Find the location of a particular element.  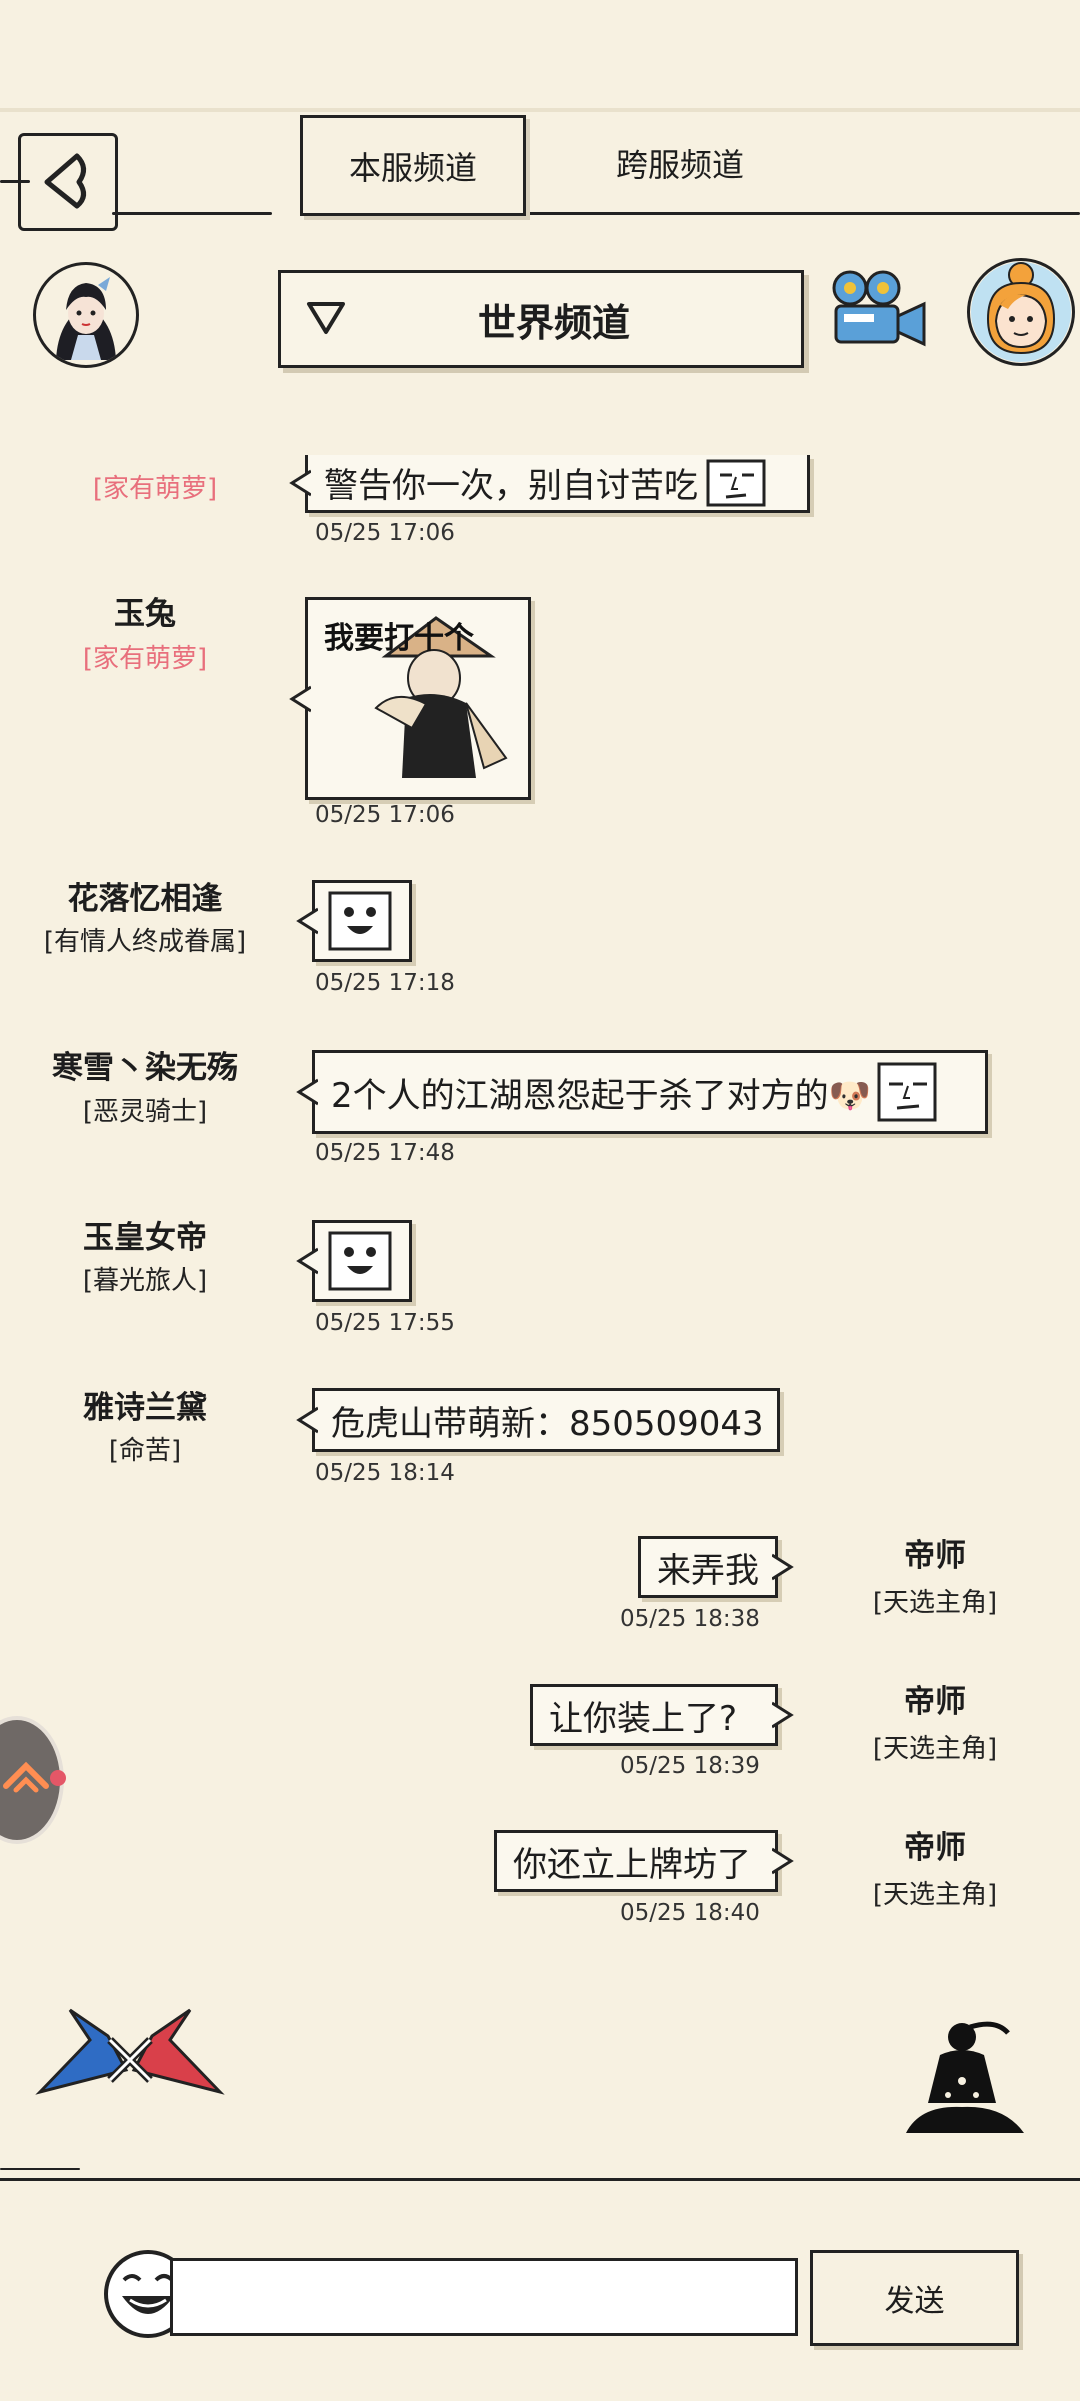

own-message-bubble: 来弄我 is located at coordinates (716, 1567).